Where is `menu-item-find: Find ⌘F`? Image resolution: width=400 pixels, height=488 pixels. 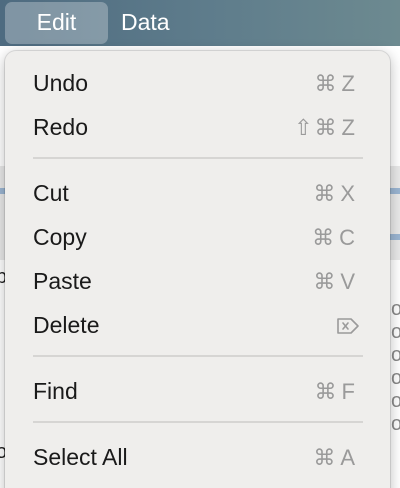 menu-item-find: Find ⌘F is located at coordinates (197, 391).